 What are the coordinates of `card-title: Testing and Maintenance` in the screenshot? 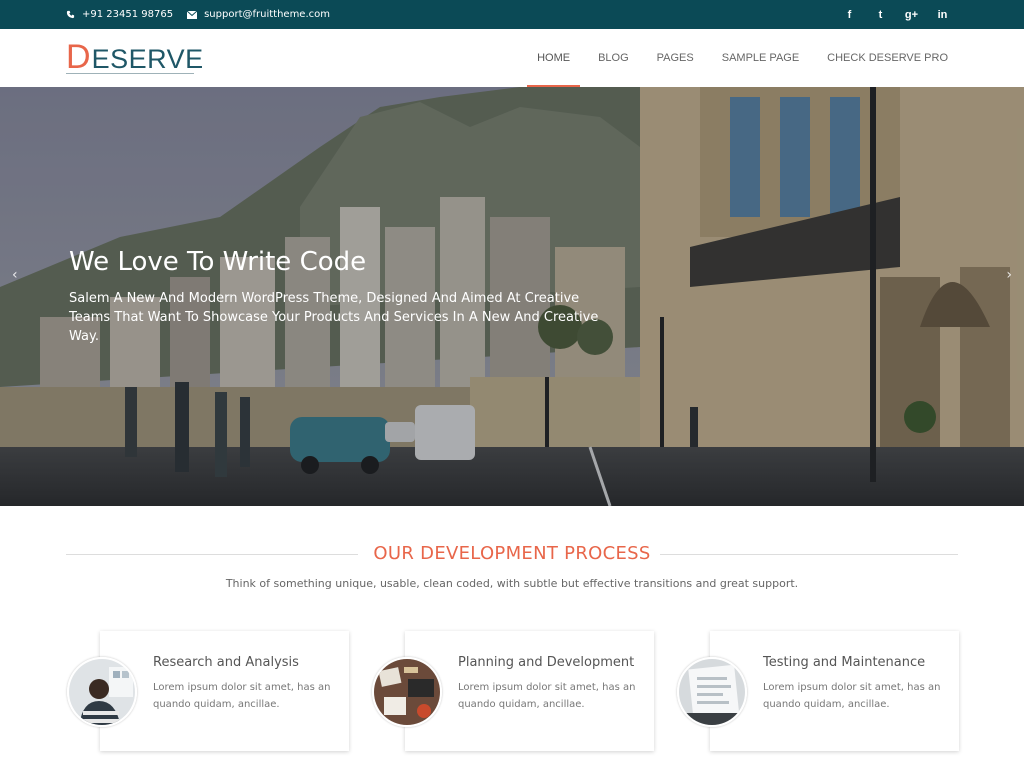 It's located at (844, 662).